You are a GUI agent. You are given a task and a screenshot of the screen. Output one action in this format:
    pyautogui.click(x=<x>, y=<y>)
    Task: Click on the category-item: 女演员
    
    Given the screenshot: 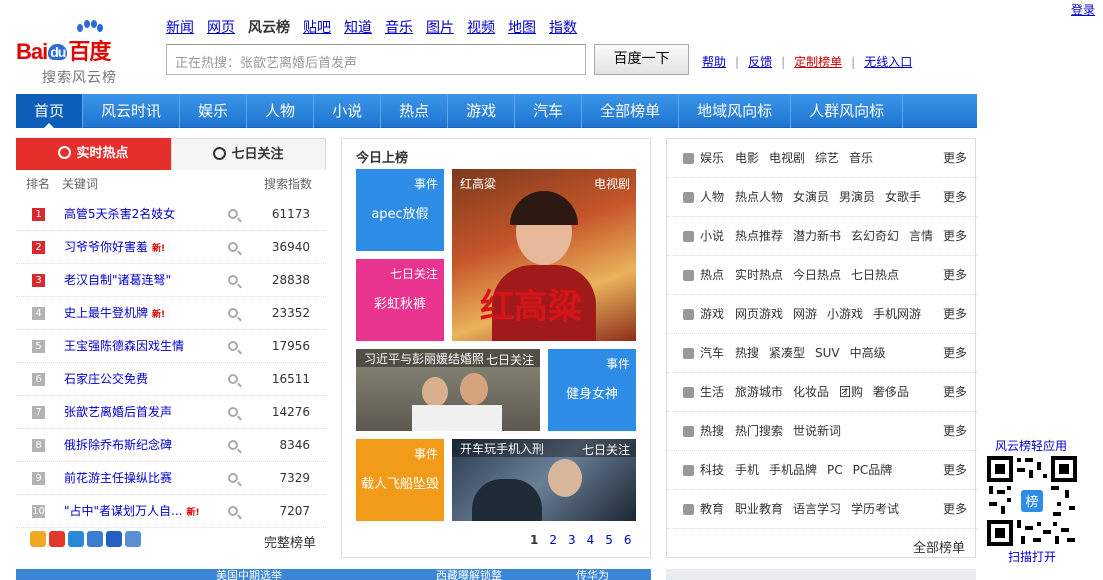 What is the action you would take?
    pyautogui.click(x=811, y=197)
    